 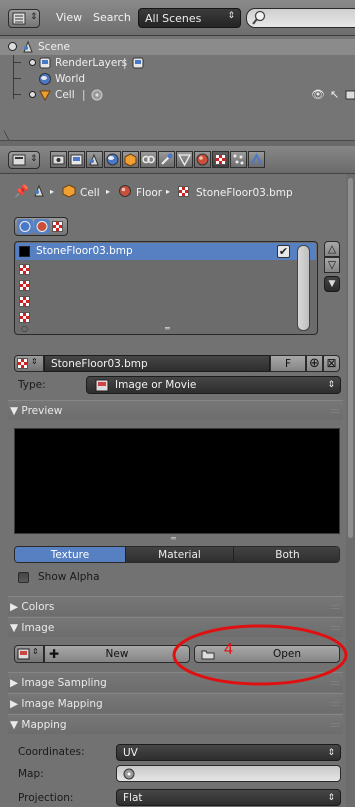 I want to click on new-image-label: New, so click(x=117, y=654).